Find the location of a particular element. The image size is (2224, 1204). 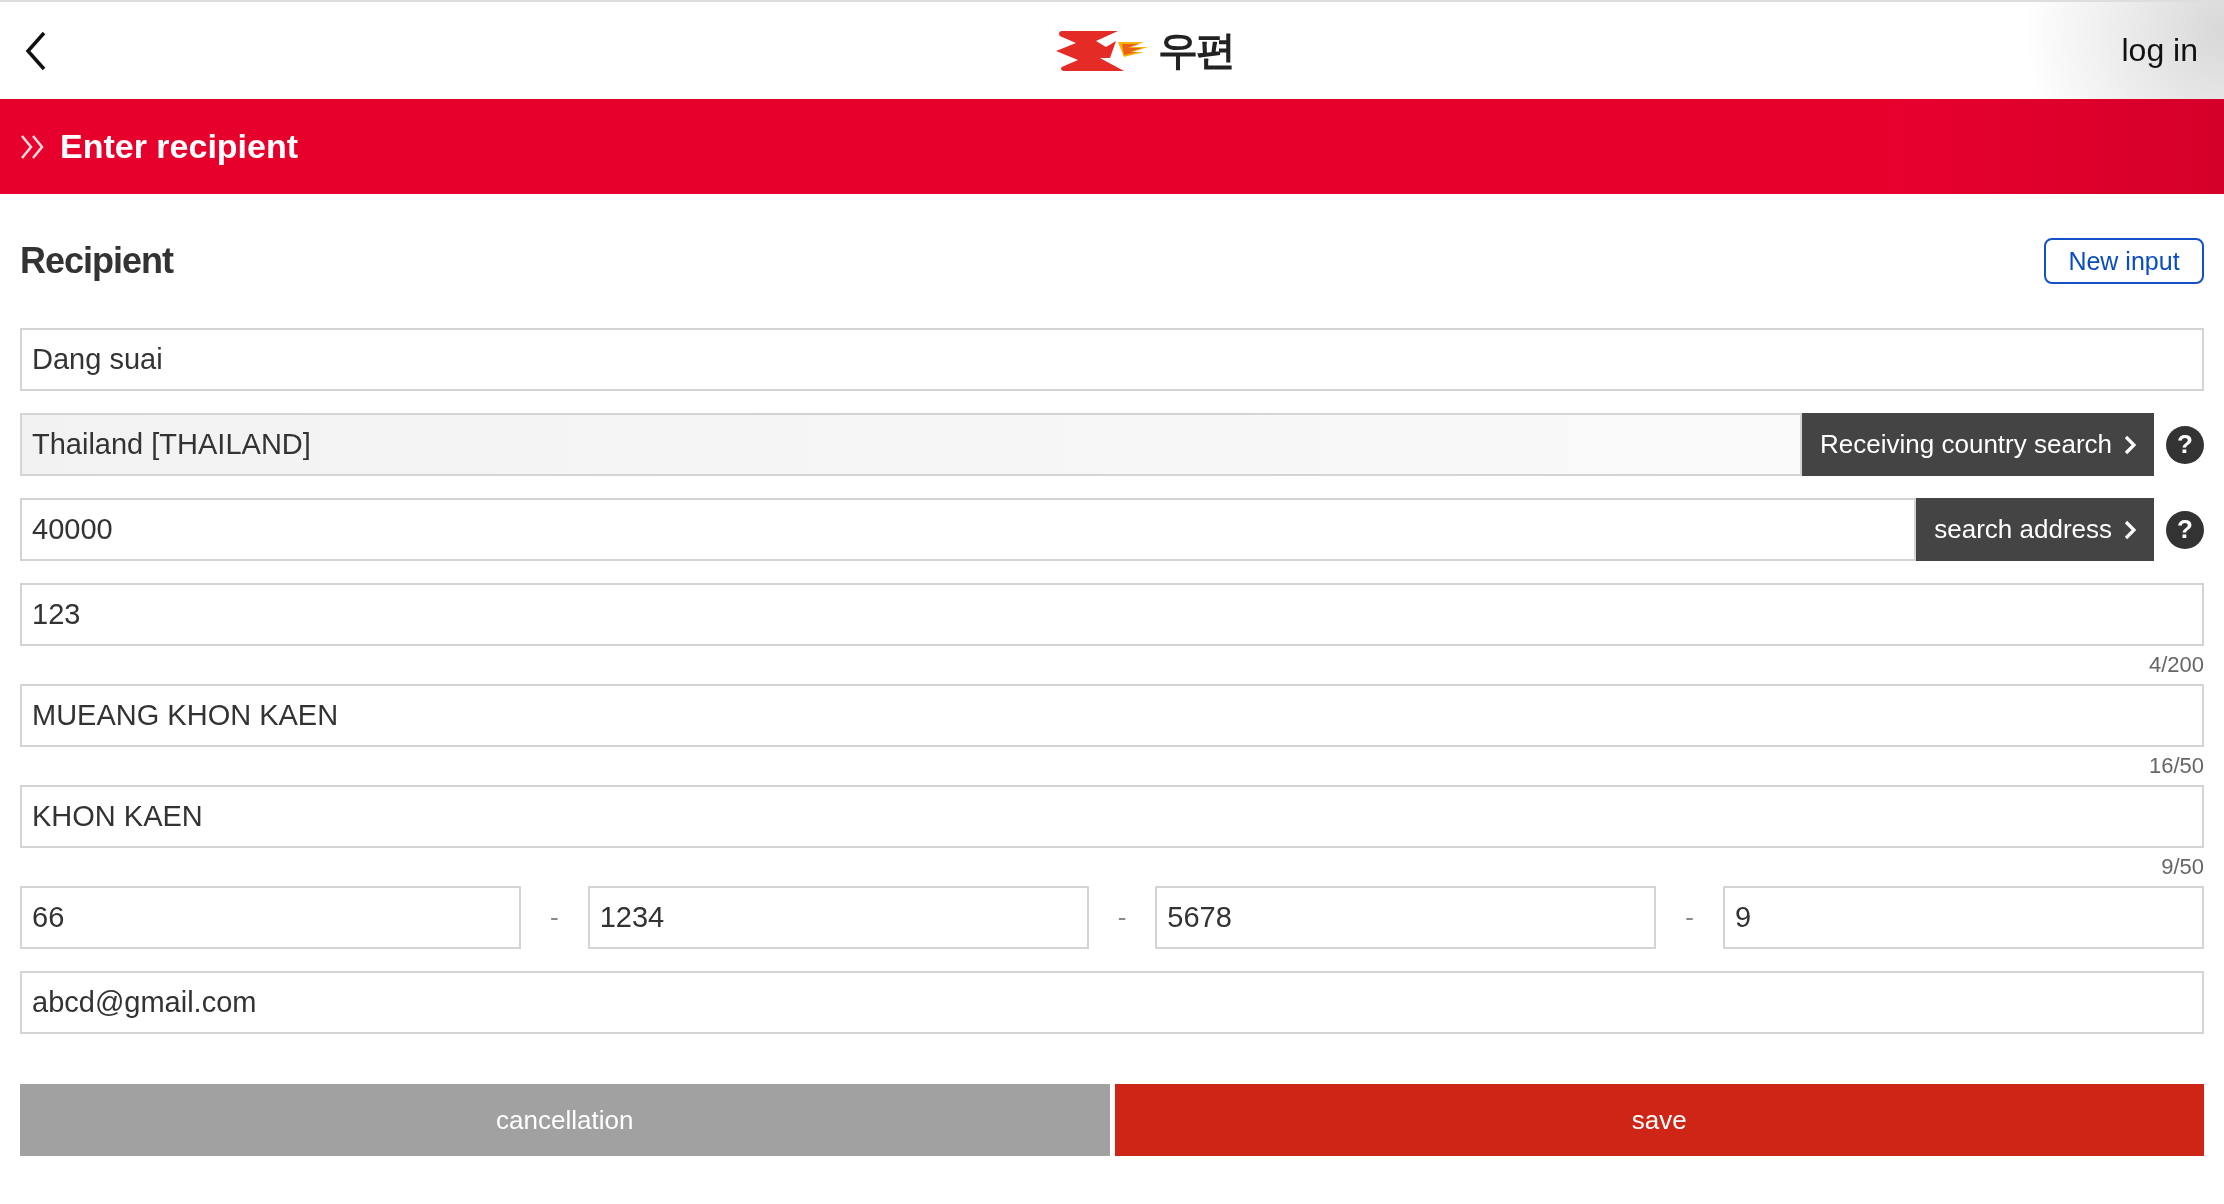

input-field: 123 is located at coordinates (1112, 614).